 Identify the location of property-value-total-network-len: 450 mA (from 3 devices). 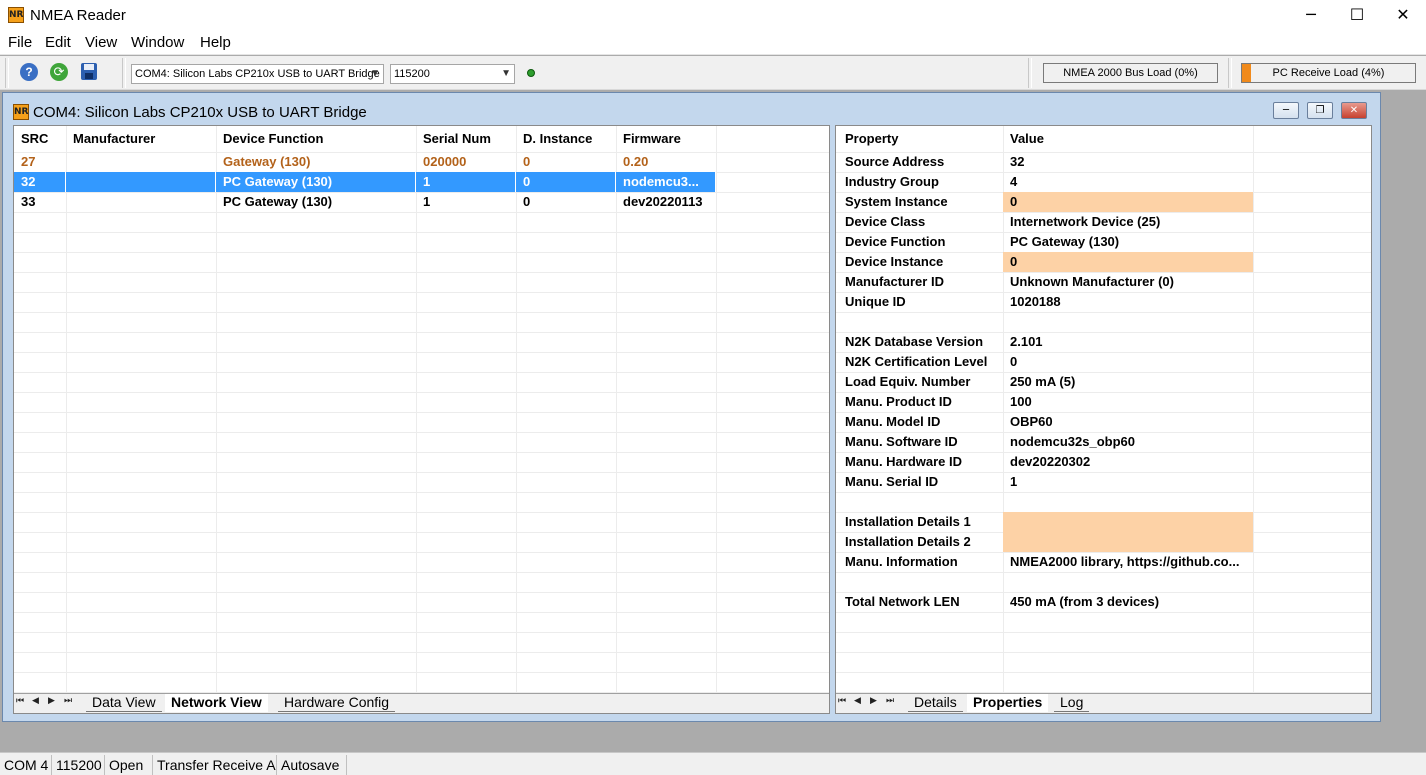
(1085, 601).